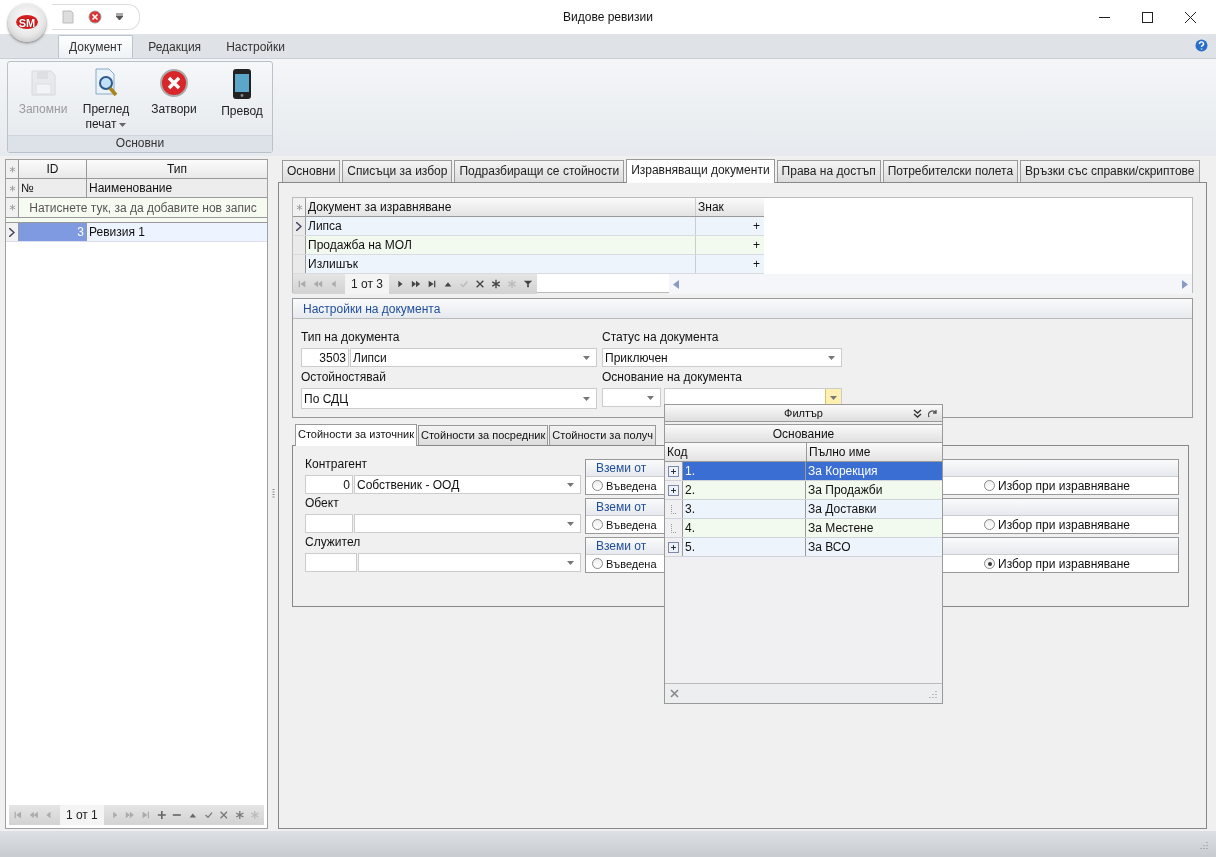 This screenshot has height=857, width=1216. I want to click on tab: Основни, so click(311, 171).